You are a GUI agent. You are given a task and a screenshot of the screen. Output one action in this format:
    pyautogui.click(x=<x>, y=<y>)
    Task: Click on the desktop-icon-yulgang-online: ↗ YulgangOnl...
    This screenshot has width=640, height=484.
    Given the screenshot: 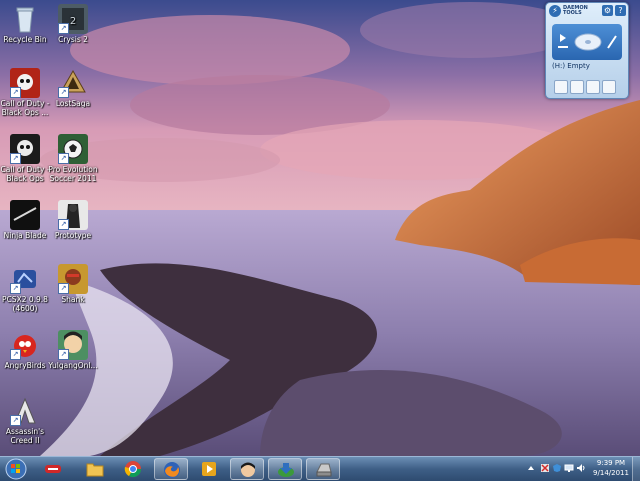 What is the action you would take?
    pyautogui.click(x=73, y=350)
    